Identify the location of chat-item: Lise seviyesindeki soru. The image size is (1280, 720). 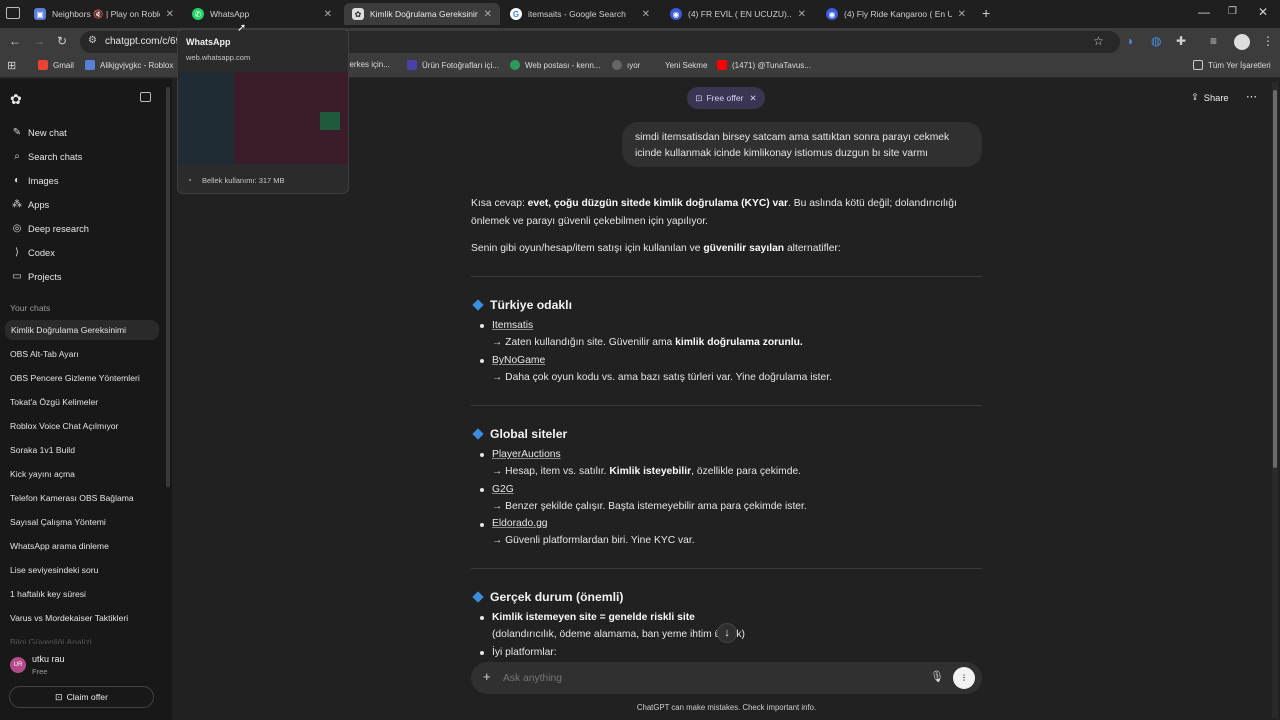
(54, 570).